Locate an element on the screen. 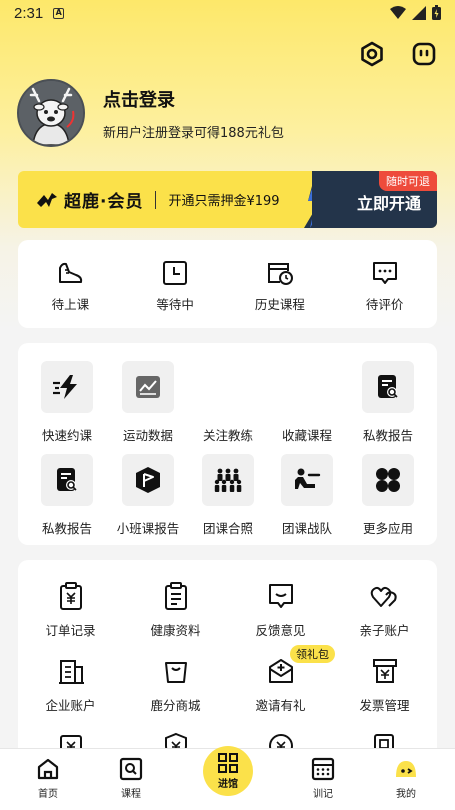  status-time: 2:31 is located at coordinates (29, 13).